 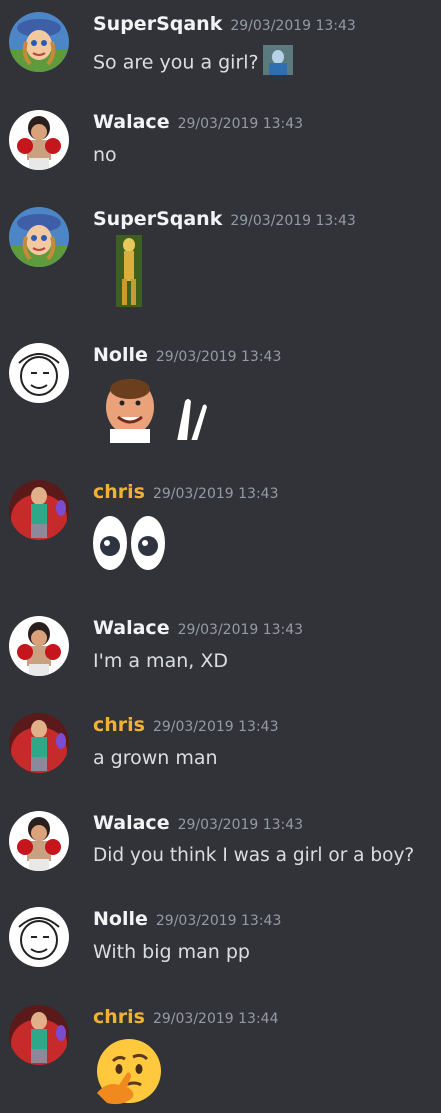 I want to click on message-text: no, so click(x=105, y=155).